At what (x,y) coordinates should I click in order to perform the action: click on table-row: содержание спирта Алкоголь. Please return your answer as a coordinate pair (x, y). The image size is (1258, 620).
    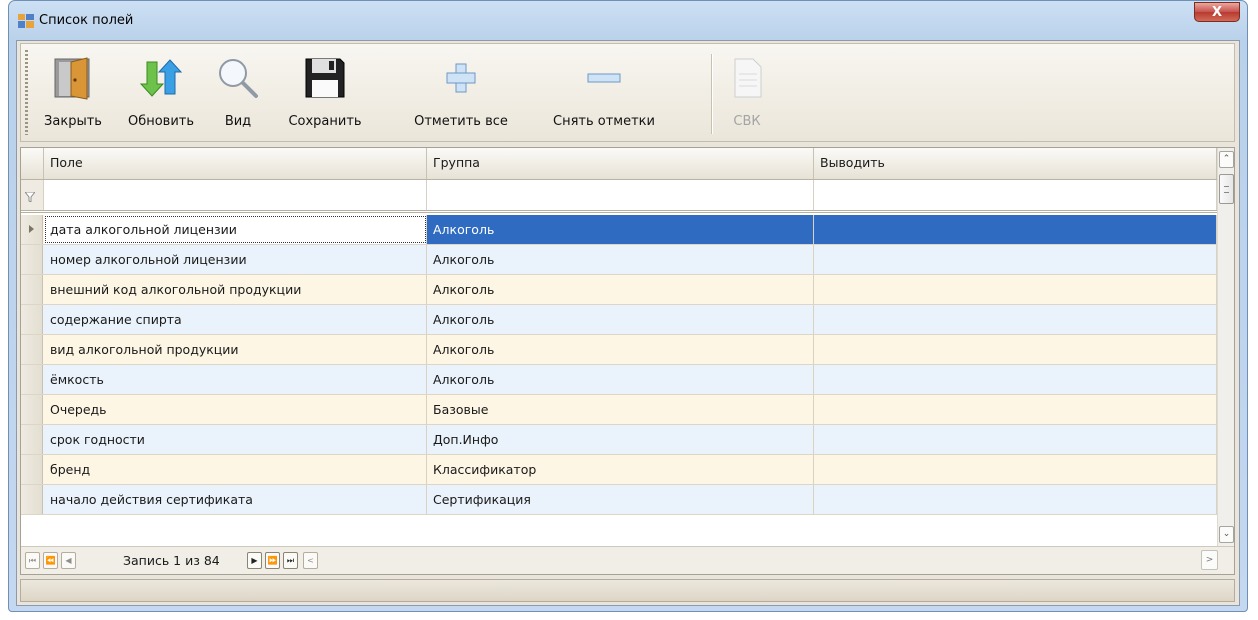
    Looking at the image, I should click on (619, 320).